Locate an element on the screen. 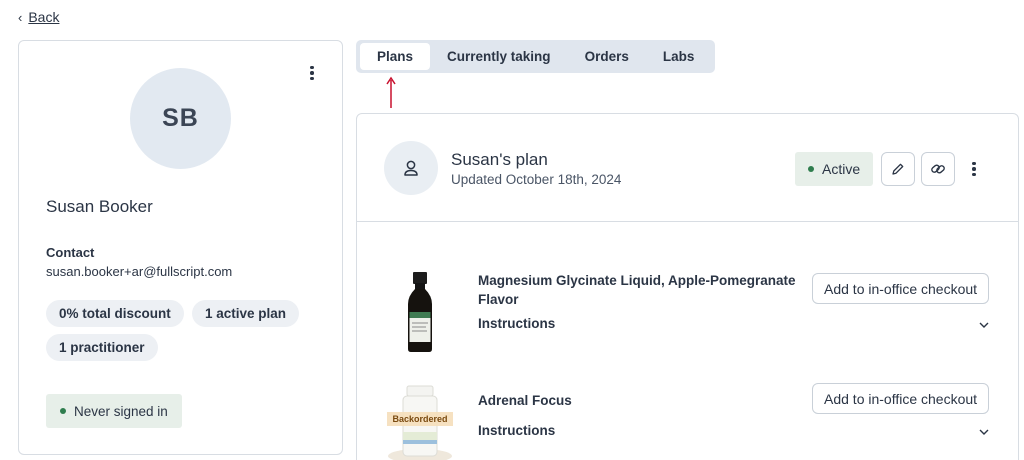 The image size is (1024, 460). product-image-container: Backordered is located at coordinates (420, 422).